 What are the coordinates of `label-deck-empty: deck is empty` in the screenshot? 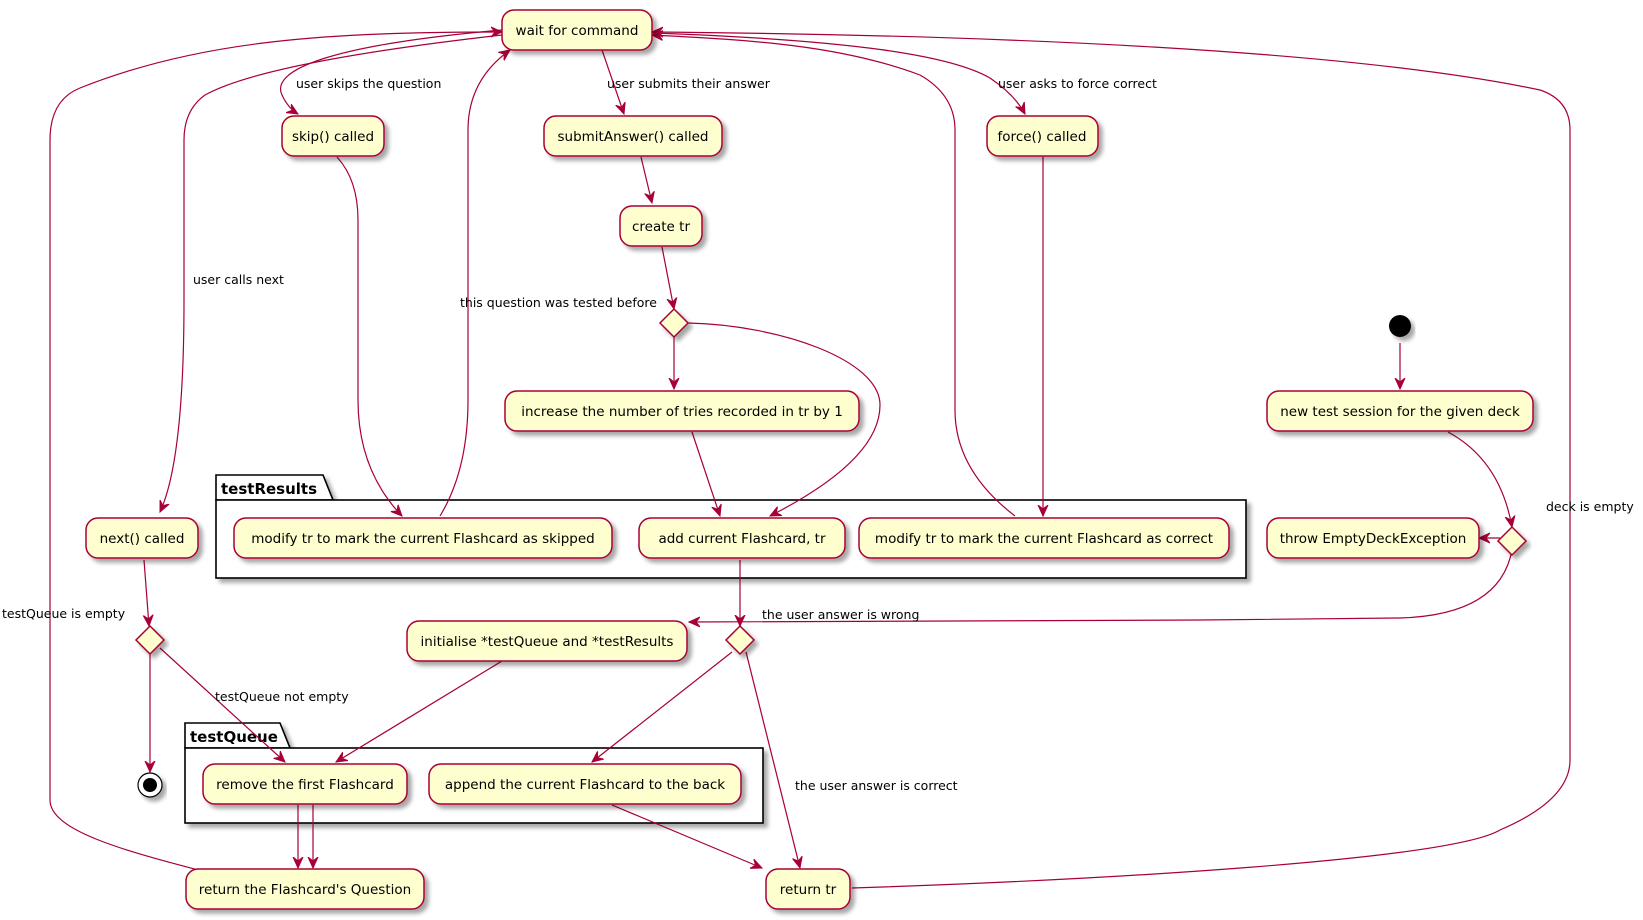 It's located at (1590, 506).